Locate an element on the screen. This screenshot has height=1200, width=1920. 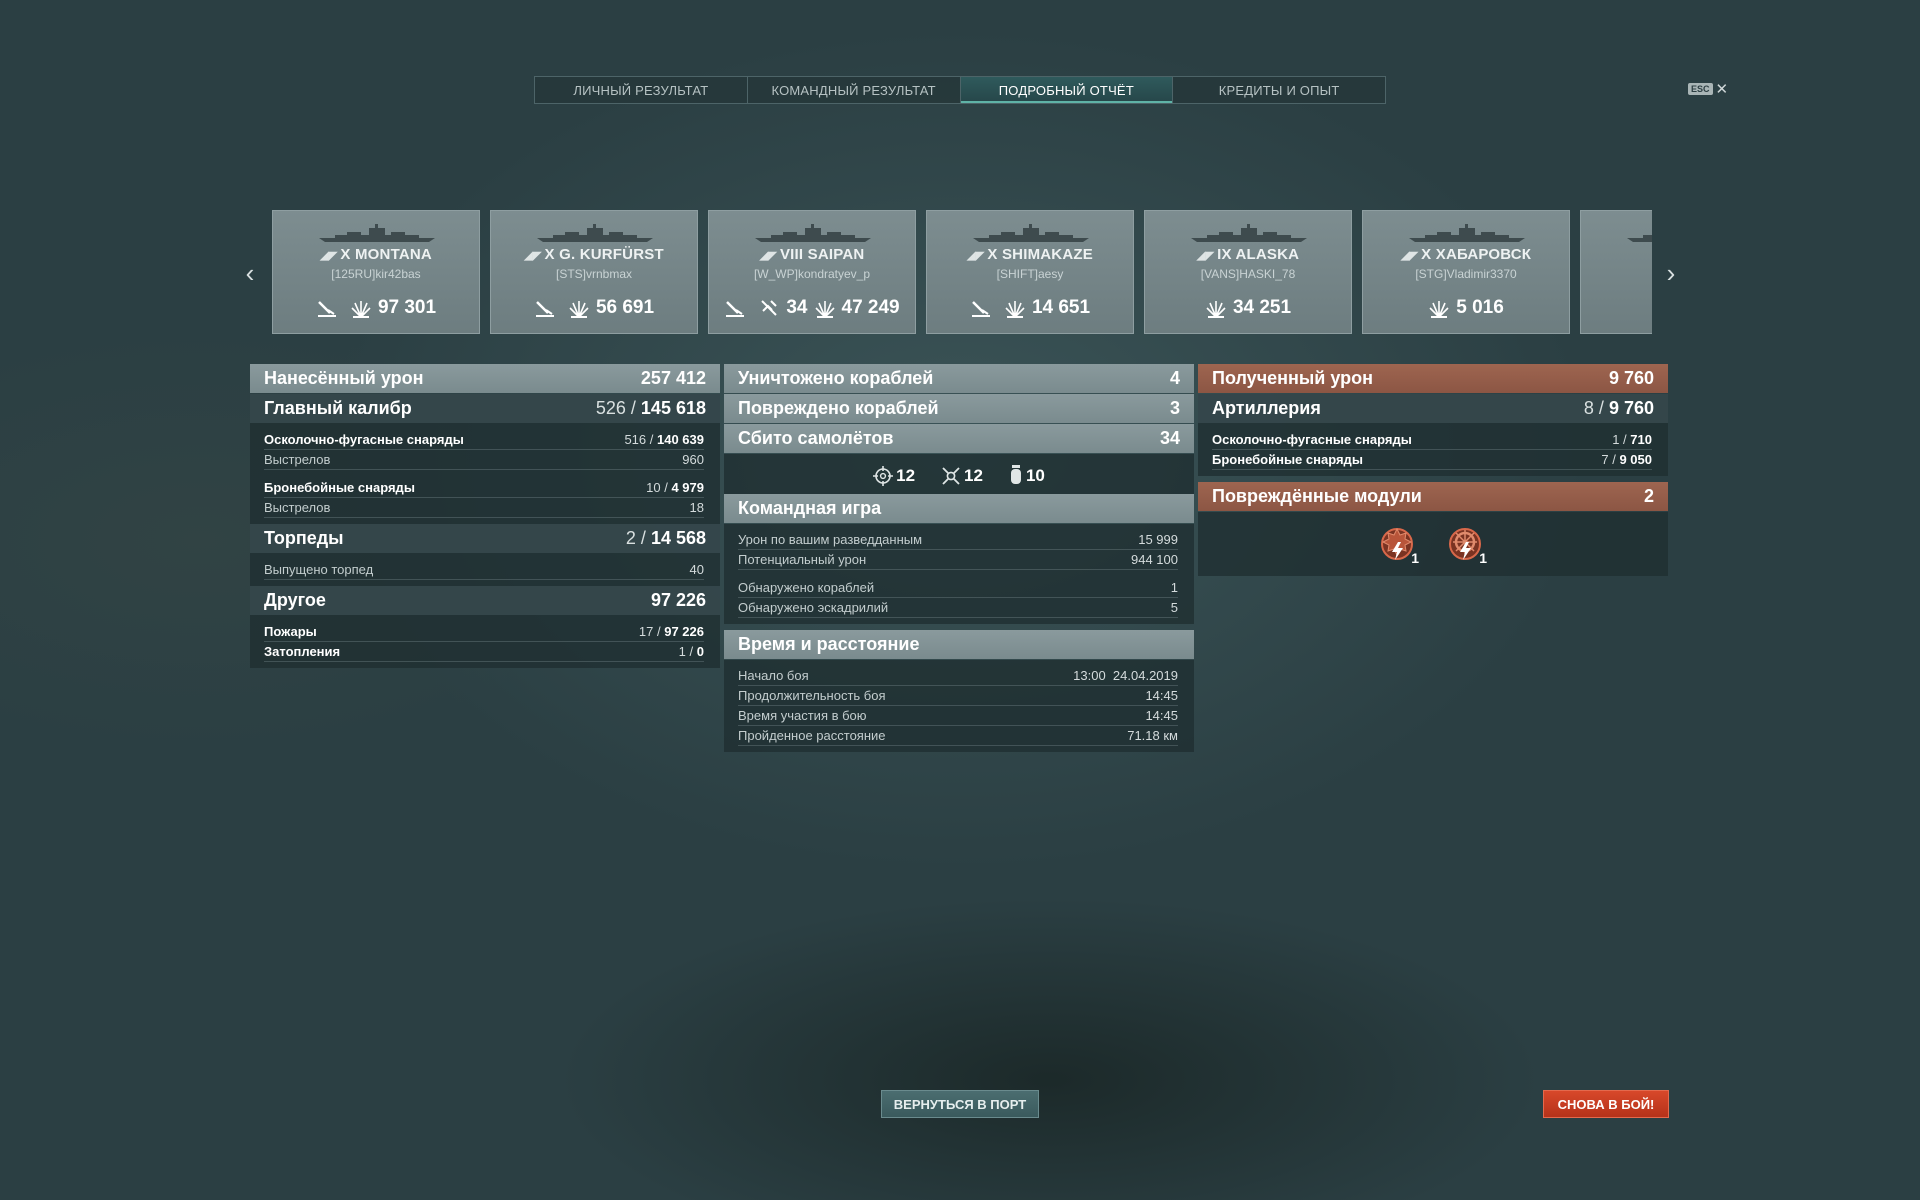
received-ap-value: 9 050 is located at coordinates (1635, 459).